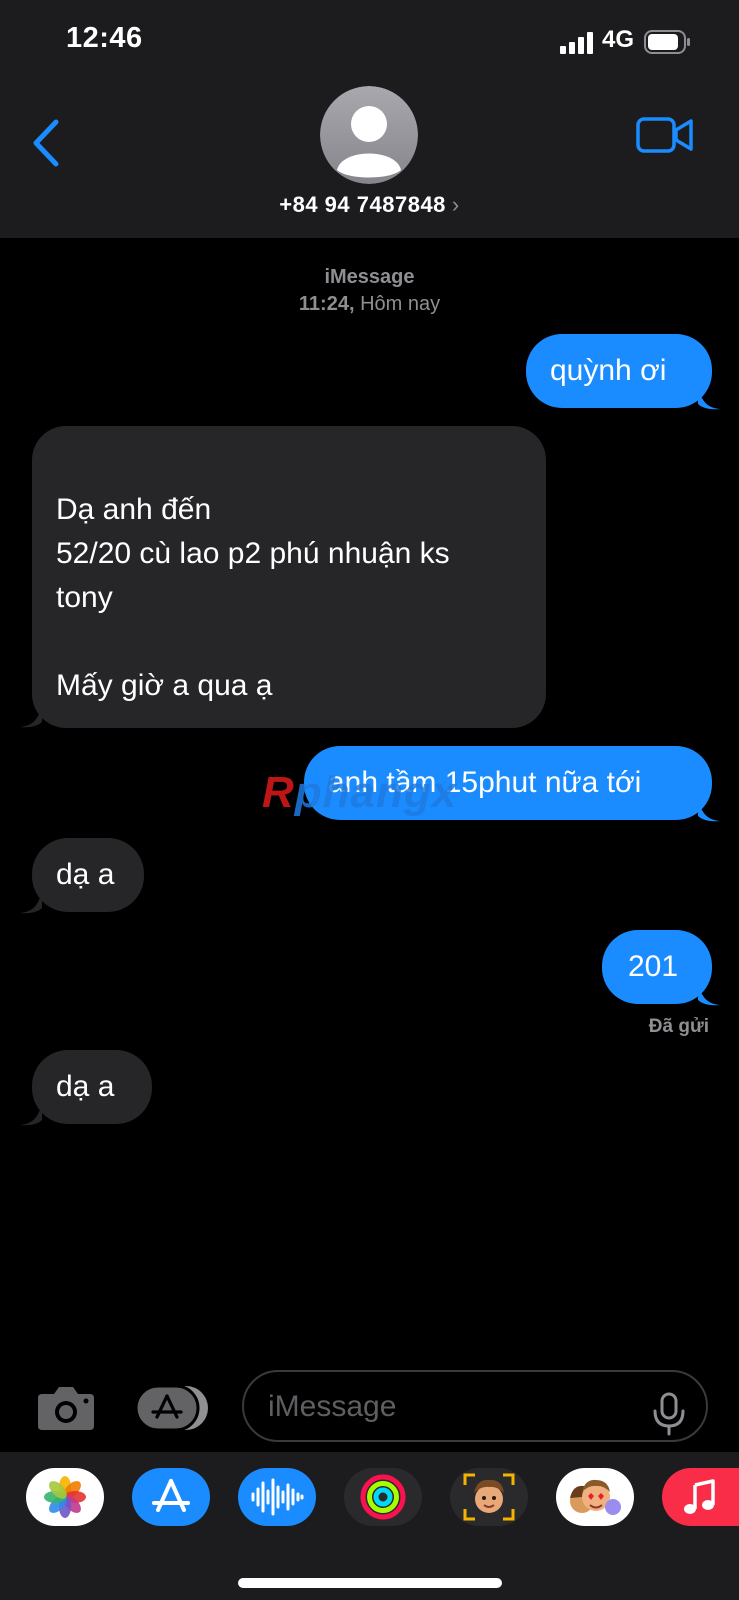 This screenshot has width=739, height=1600. Describe the element at coordinates (475, 1406) in the screenshot. I see `message-input: iMessage` at that location.